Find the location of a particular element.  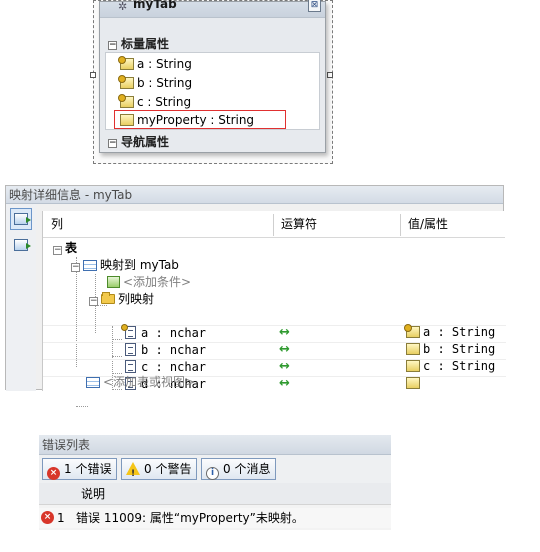

tree-node-tables: − 表 is located at coordinates (65, 248).